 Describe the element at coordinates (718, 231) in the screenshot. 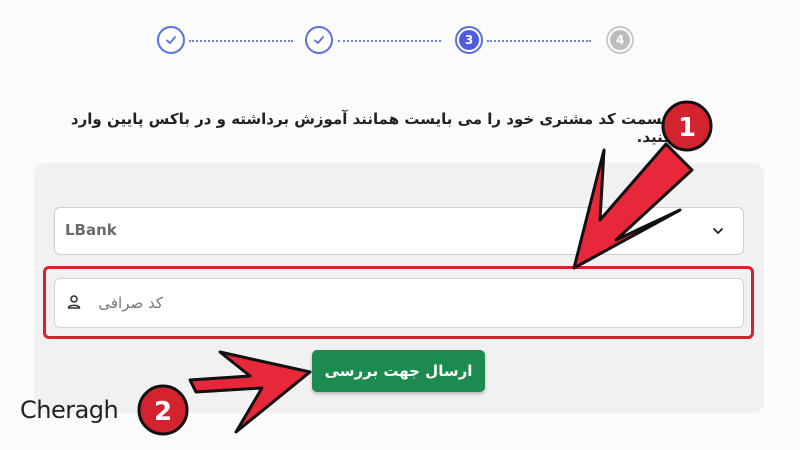

I see `chevron-down-icon` at that location.